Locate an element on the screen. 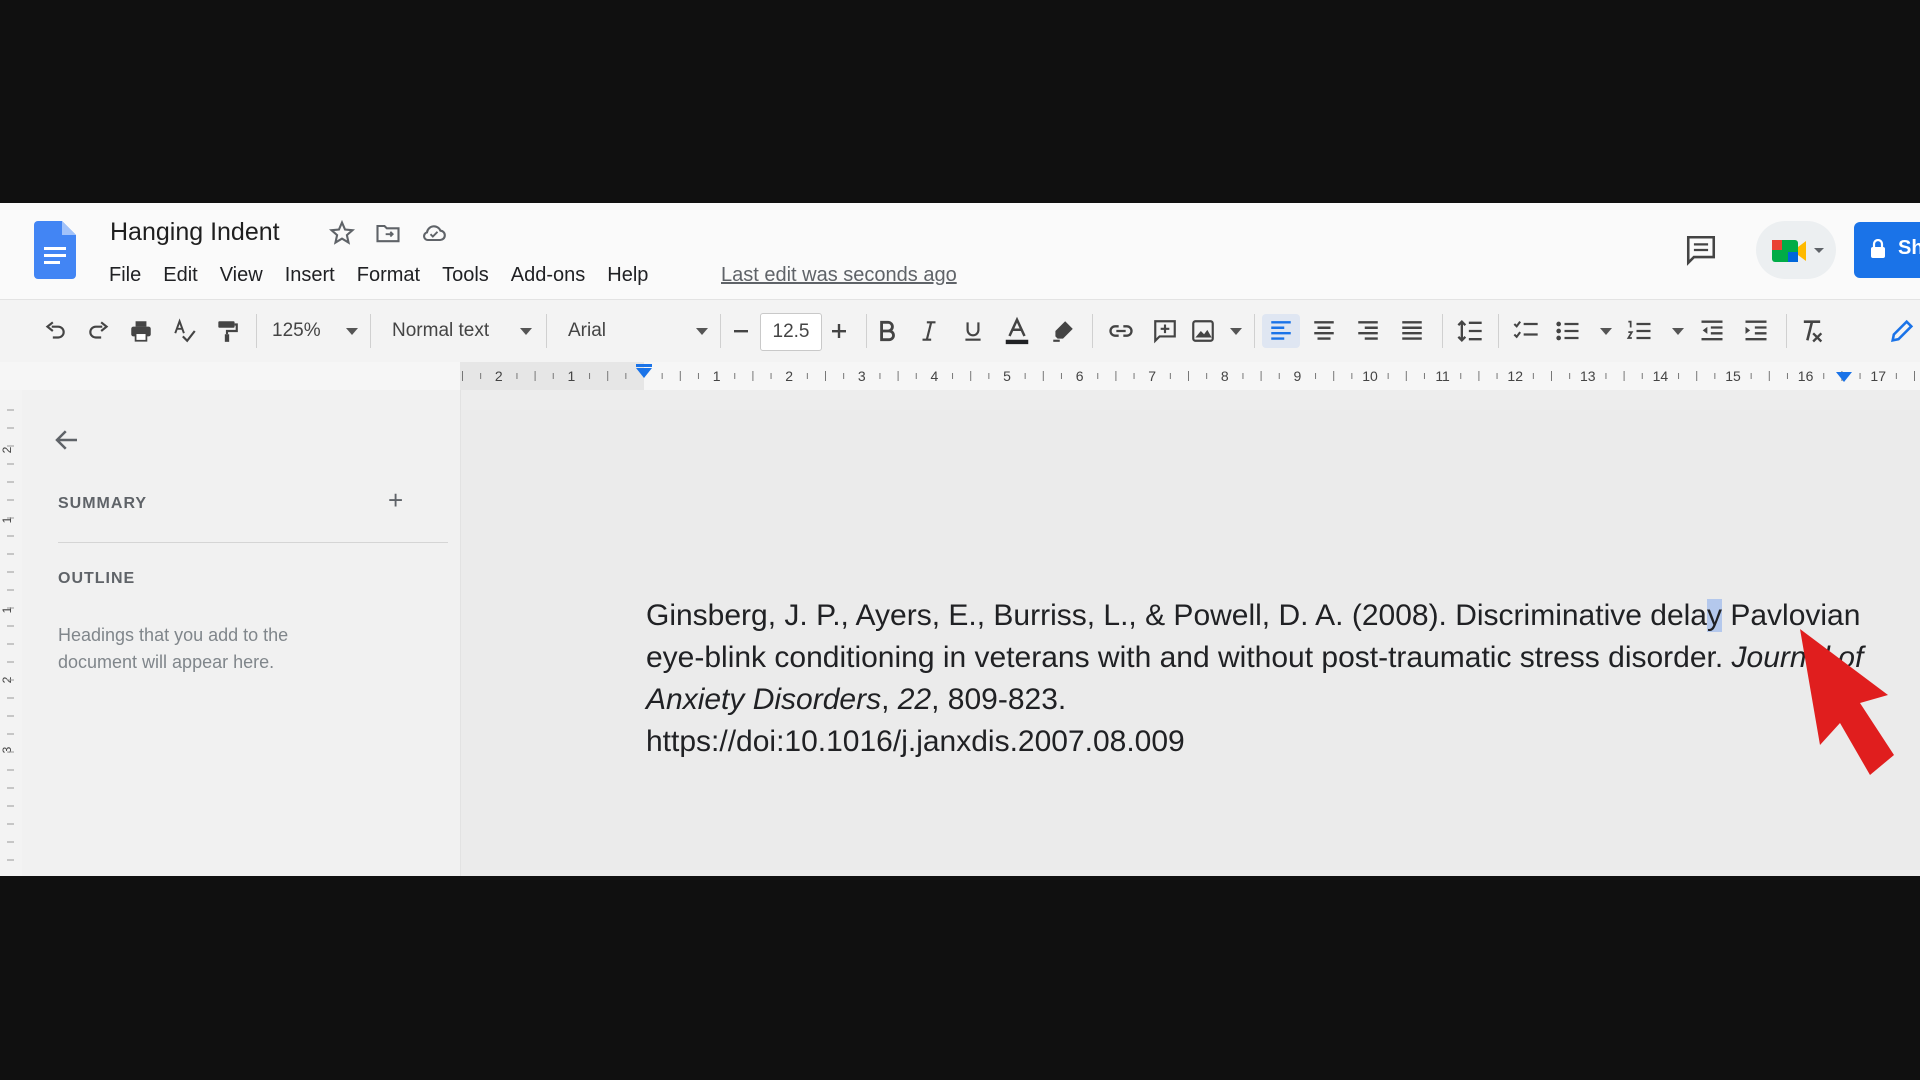 Image resolution: width=1920 pixels, height=1080 pixels. star-icon is located at coordinates (342, 233).